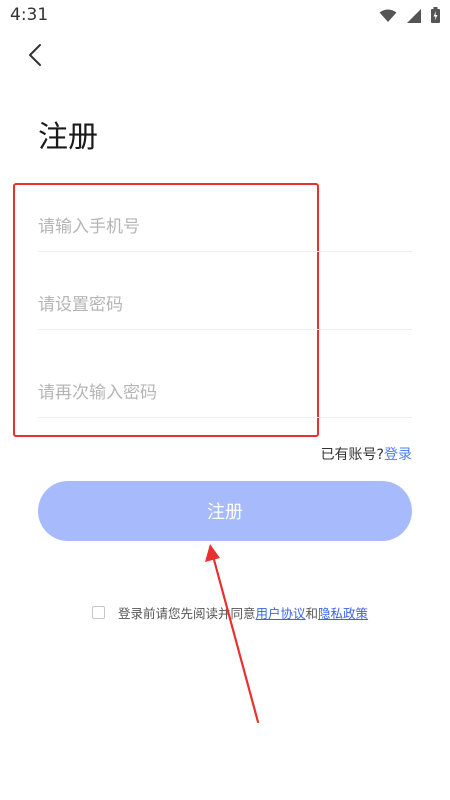 This screenshot has height=800, width=450. Describe the element at coordinates (352, 455) in the screenshot. I see `login-hint-text: 已有账号?` at that location.